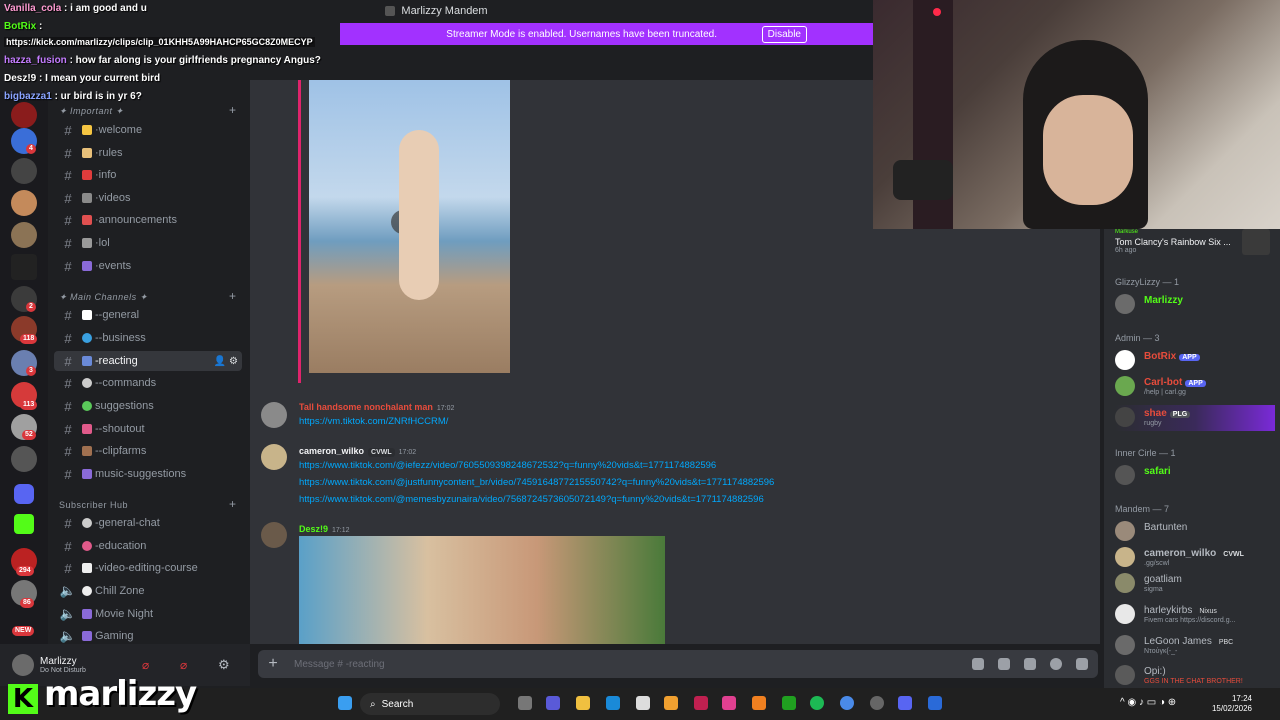  Describe the element at coordinates (678, 664) in the screenshot. I see `message-composer: + Message # -reacting` at that location.